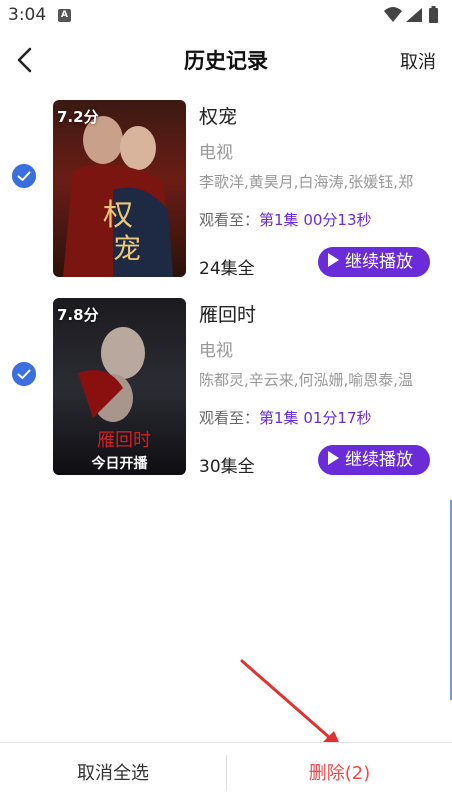  What do you see at coordinates (227, 313) in the screenshot?
I see `show-title: 雁回时` at bounding box center [227, 313].